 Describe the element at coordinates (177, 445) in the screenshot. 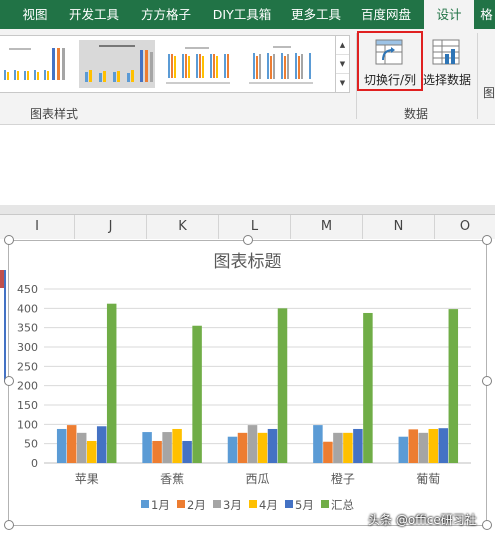

I see `bar-4月-香蕉` at that location.